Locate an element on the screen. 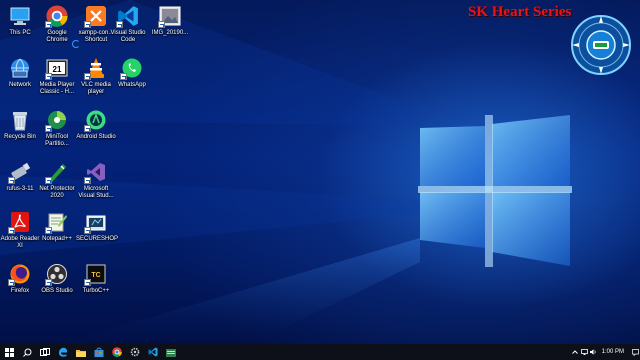  desktop-icon-label: SECURESHOP is located at coordinates (97, 239).